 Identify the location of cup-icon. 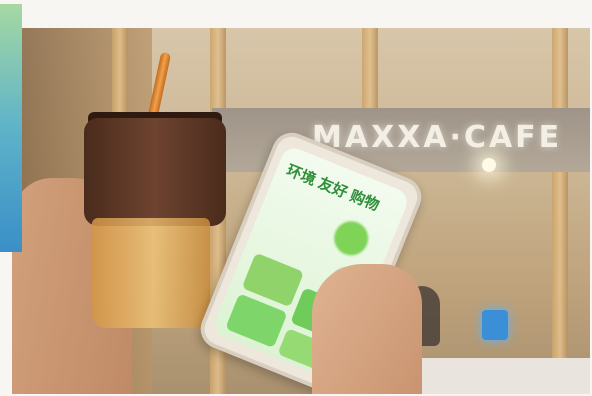
(151, 273).